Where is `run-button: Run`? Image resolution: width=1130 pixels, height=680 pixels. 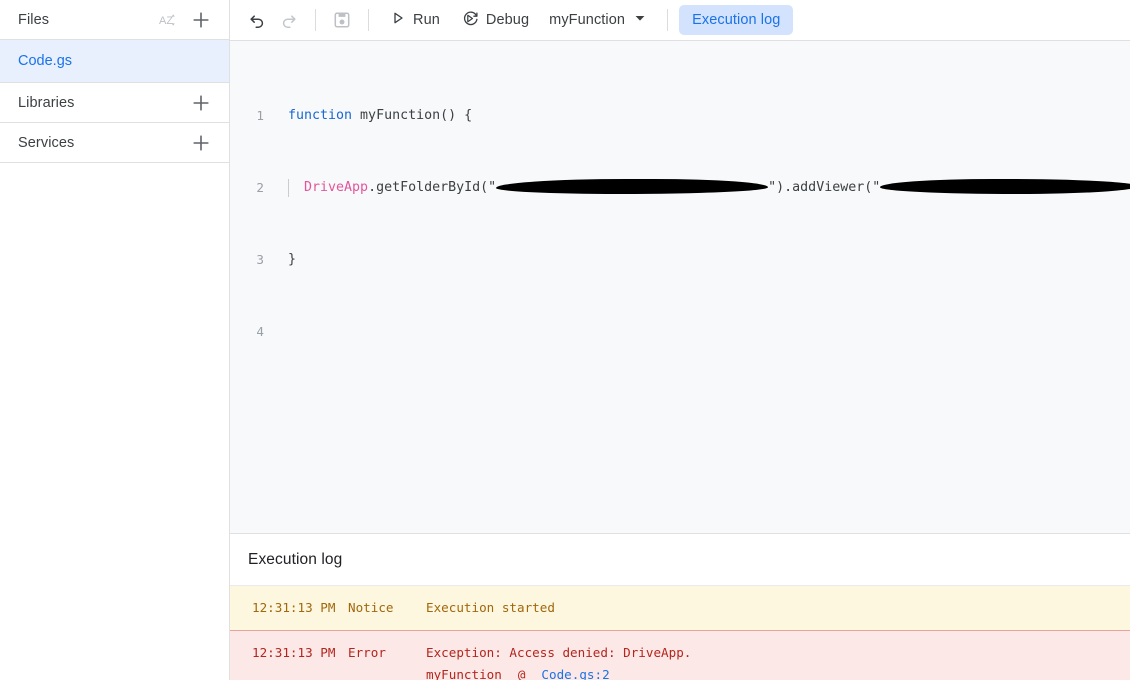 run-button: Run is located at coordinates (415, 20).